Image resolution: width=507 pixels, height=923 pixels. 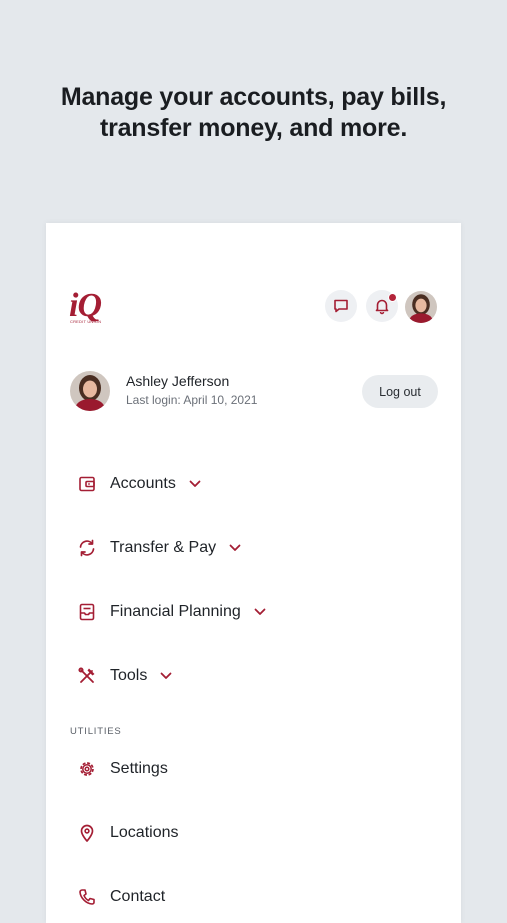 I want to click on nav-item-label: Tools, so click(x=129, y=675).